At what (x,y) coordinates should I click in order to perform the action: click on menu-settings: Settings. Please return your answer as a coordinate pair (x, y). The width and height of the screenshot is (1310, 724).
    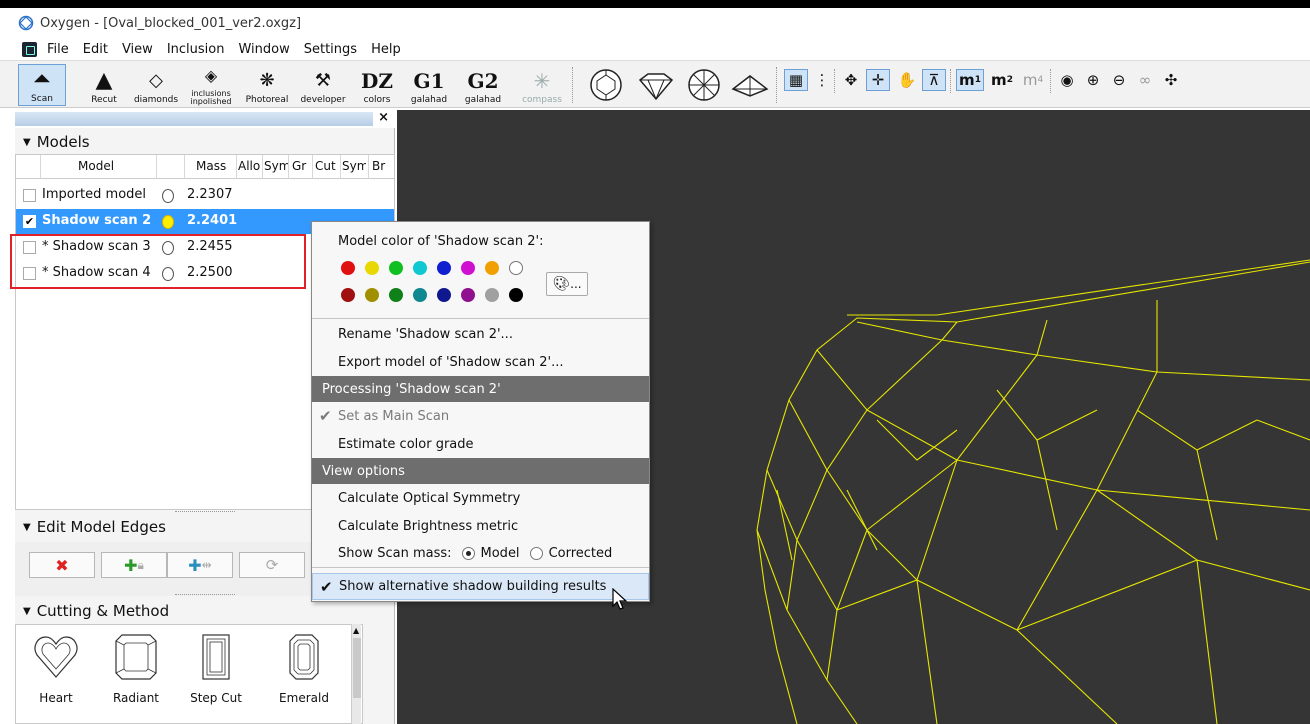
    Looking at the image, I should click on (330, 49).